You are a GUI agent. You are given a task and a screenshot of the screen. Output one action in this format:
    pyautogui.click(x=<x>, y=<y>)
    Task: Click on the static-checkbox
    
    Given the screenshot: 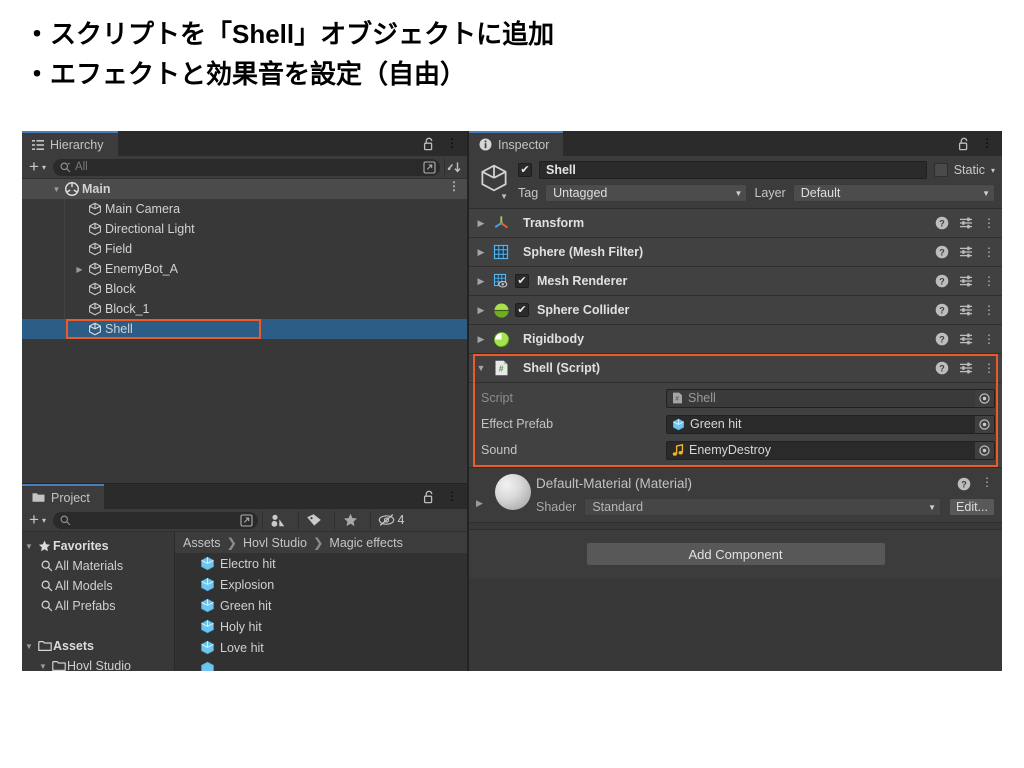 What is the action you would take?
    pyautogui.click(x=940, y=170)
    